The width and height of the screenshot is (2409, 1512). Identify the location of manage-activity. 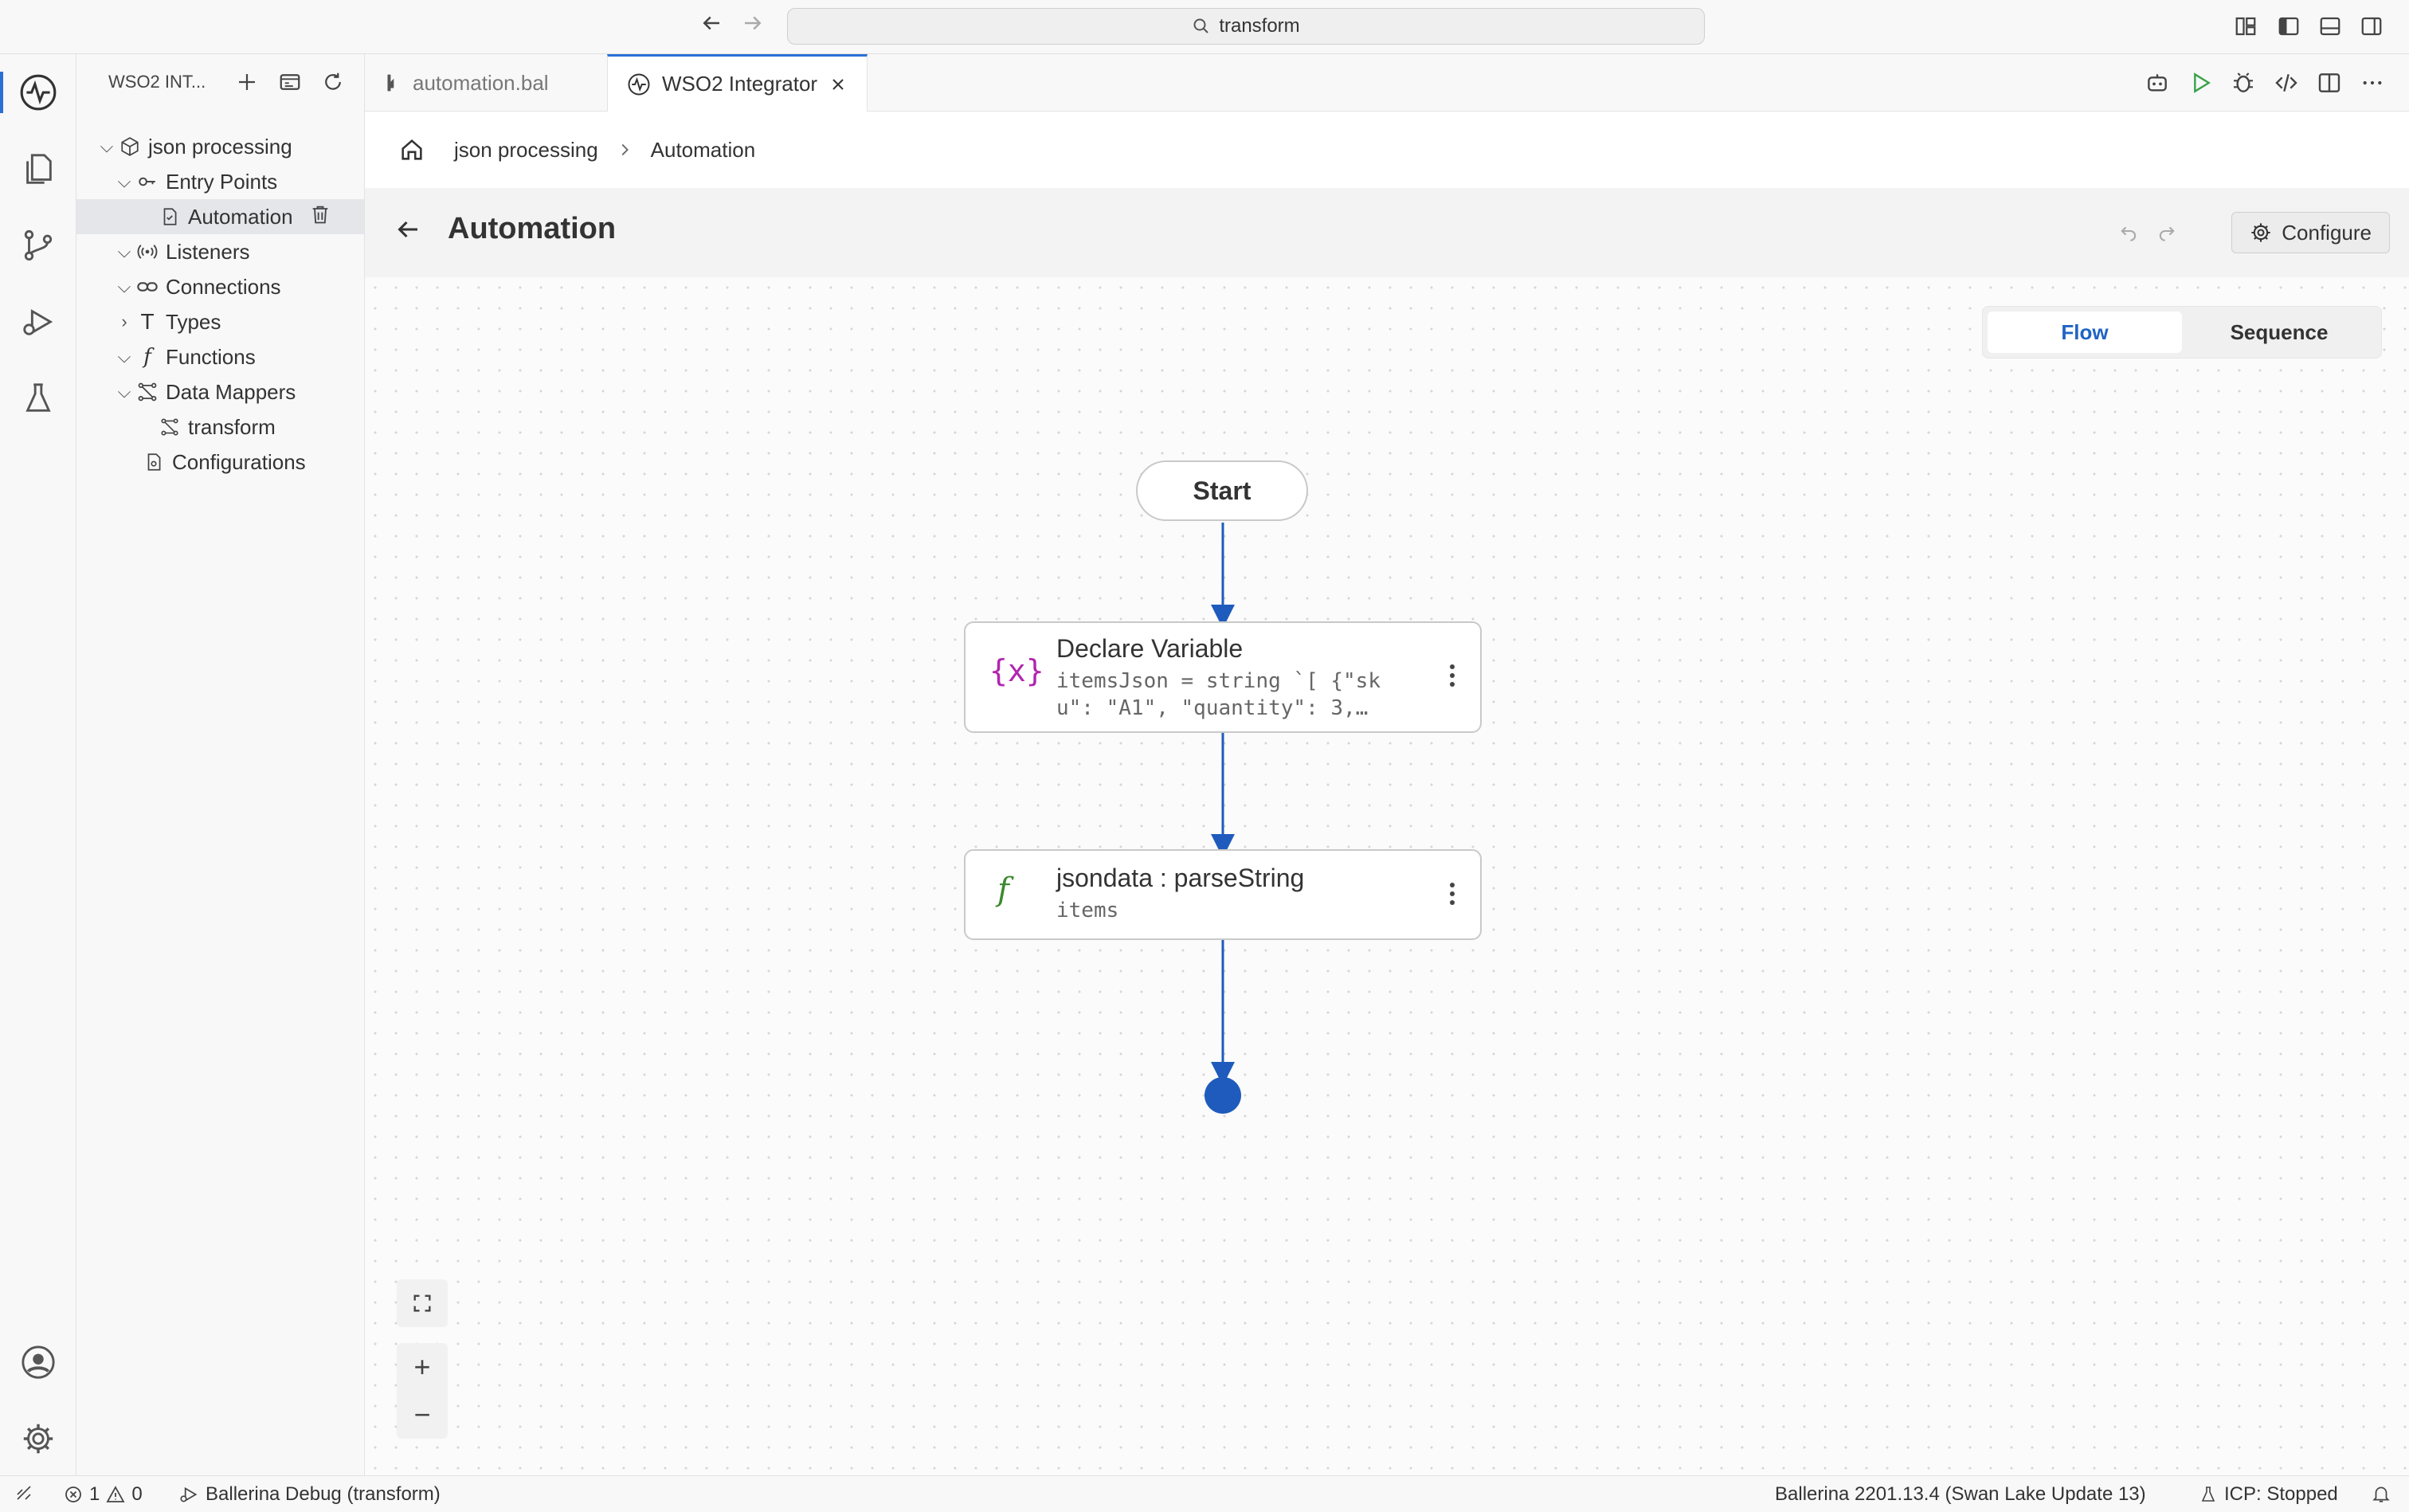
(38, 1438).